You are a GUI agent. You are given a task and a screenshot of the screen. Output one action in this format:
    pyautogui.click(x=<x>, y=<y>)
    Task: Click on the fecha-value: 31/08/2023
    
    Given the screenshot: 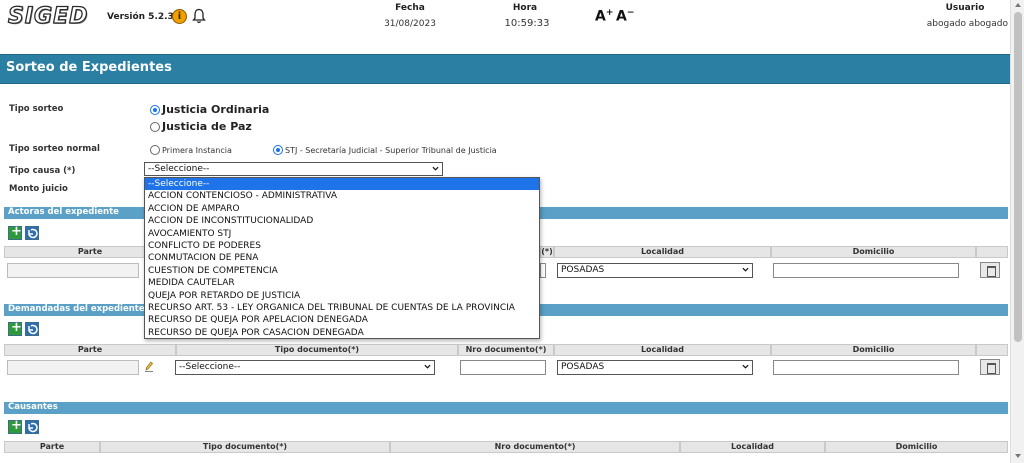 What is the action you would take?
    pyautogui.click(x=410, y=24)
    